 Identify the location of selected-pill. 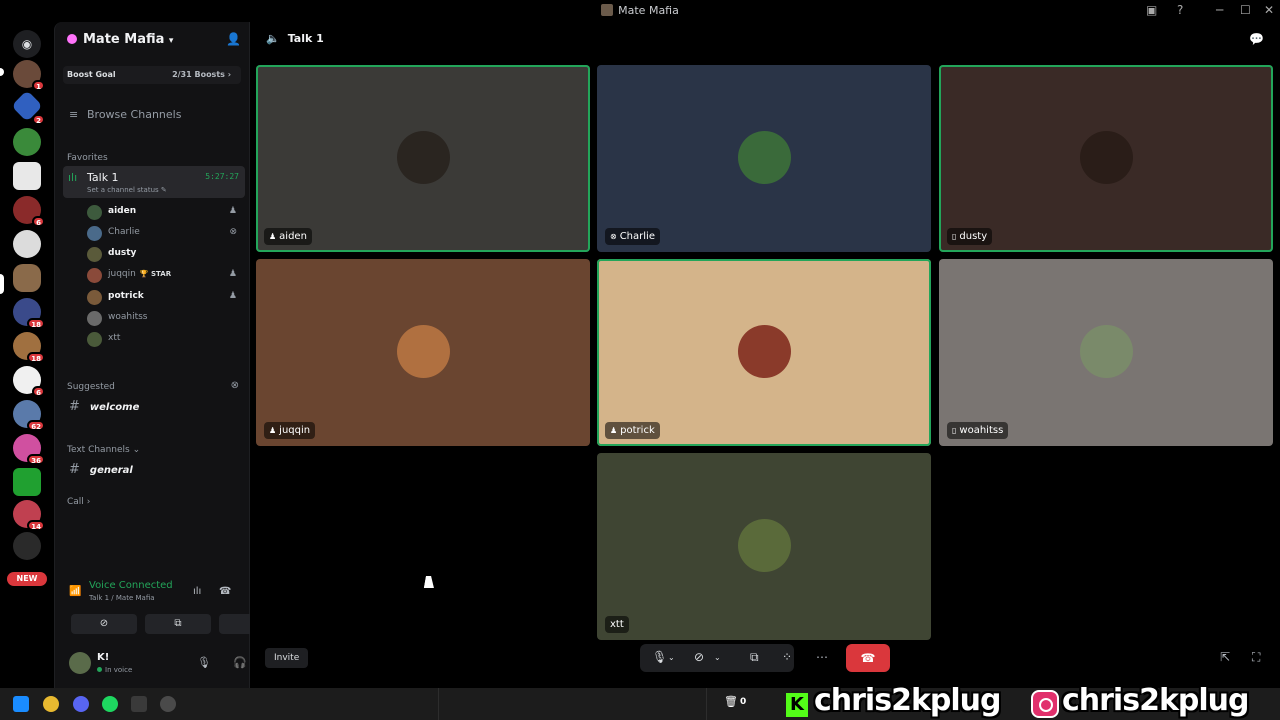
(2, 284).